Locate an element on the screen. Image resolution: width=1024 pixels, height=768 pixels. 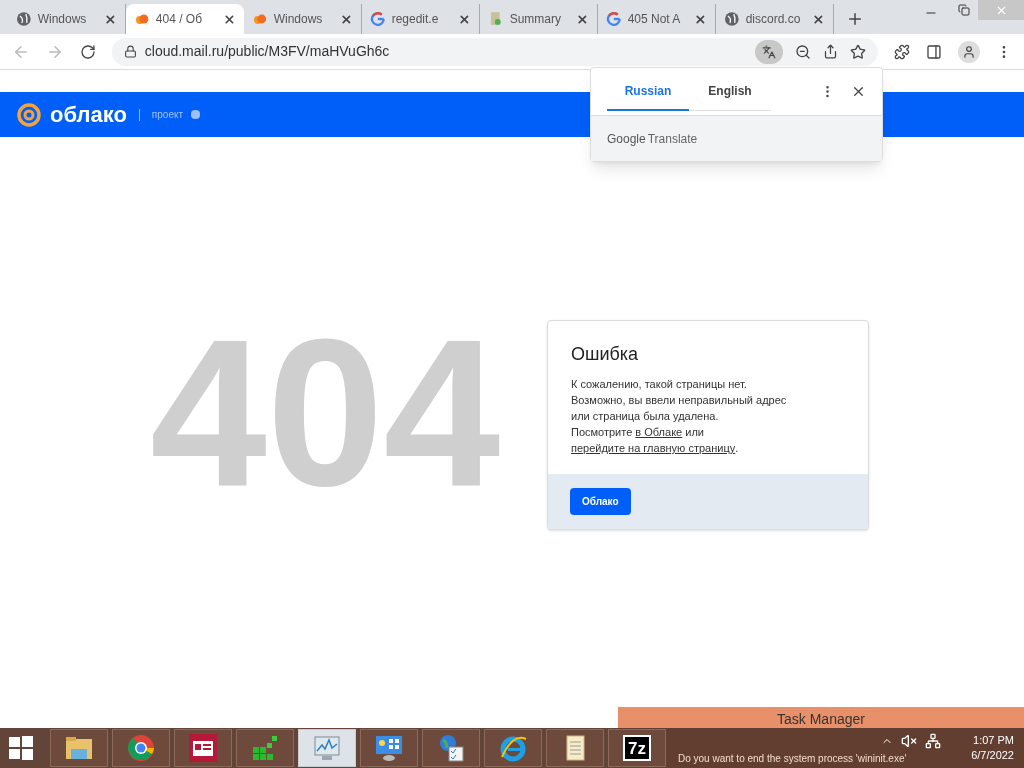
share-icon is located at coordinates (831, 51).